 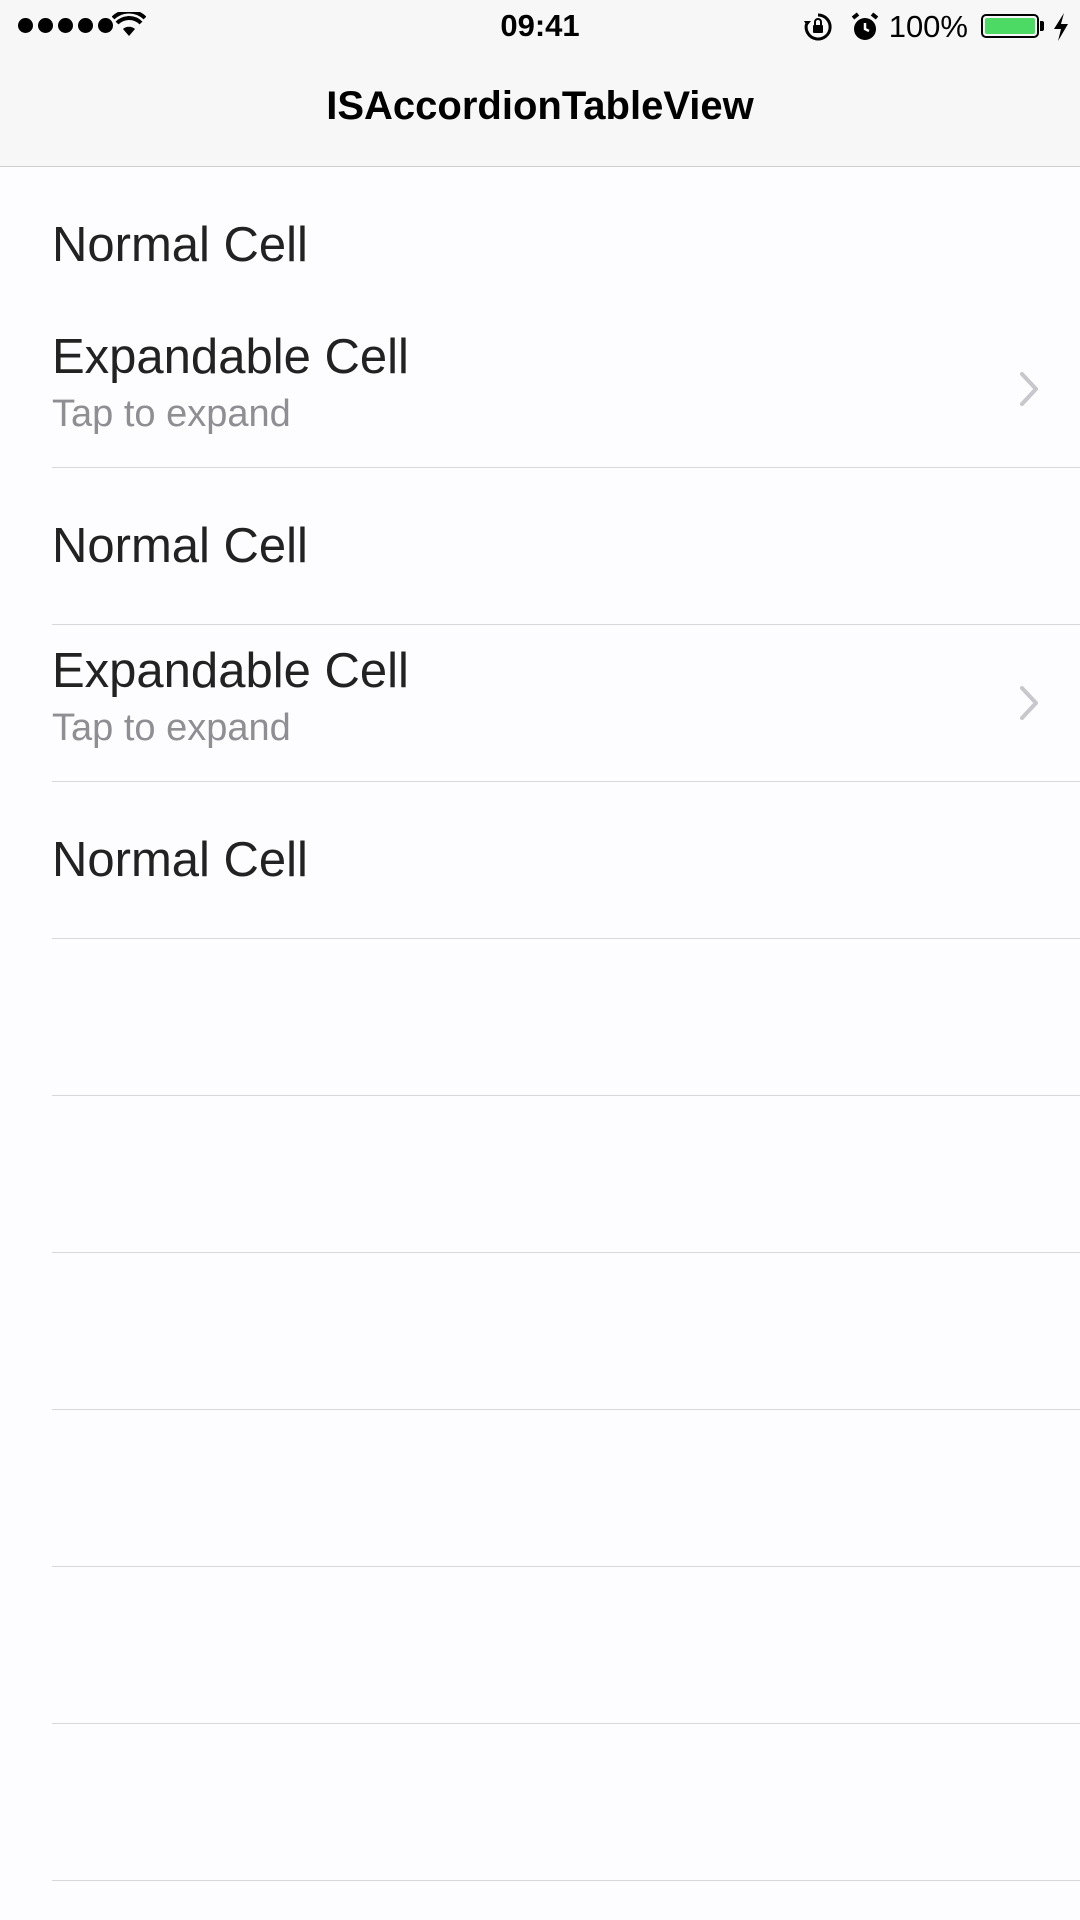 I want to click on battery-cap, so click(x=1042, y=26).